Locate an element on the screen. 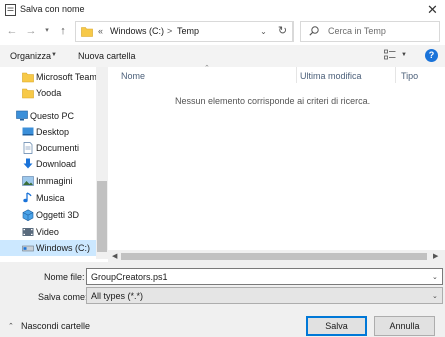 Image resolution: width=445 pixels, height=337 pixels. sidebar-item-label: Documenti is located at coordinates (58, 148).